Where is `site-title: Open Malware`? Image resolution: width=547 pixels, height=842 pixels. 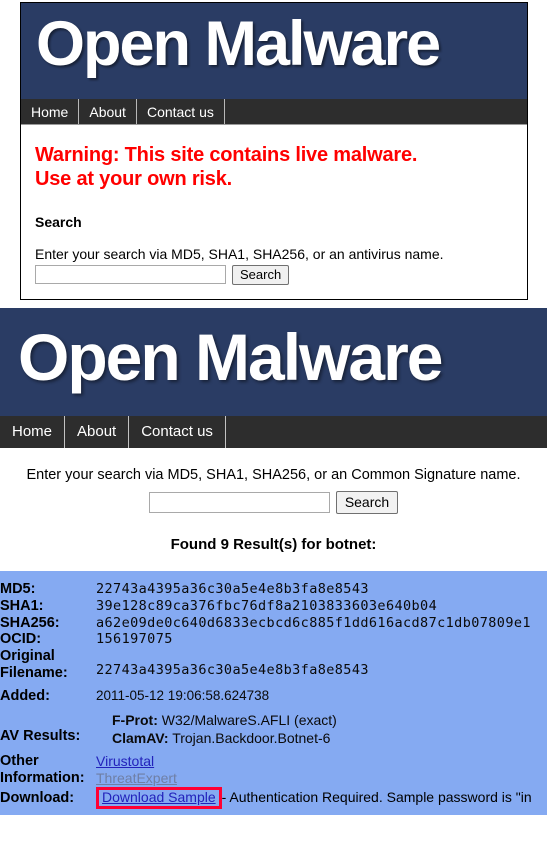
site-title: Open Malware is located at coordinates (238, 44).